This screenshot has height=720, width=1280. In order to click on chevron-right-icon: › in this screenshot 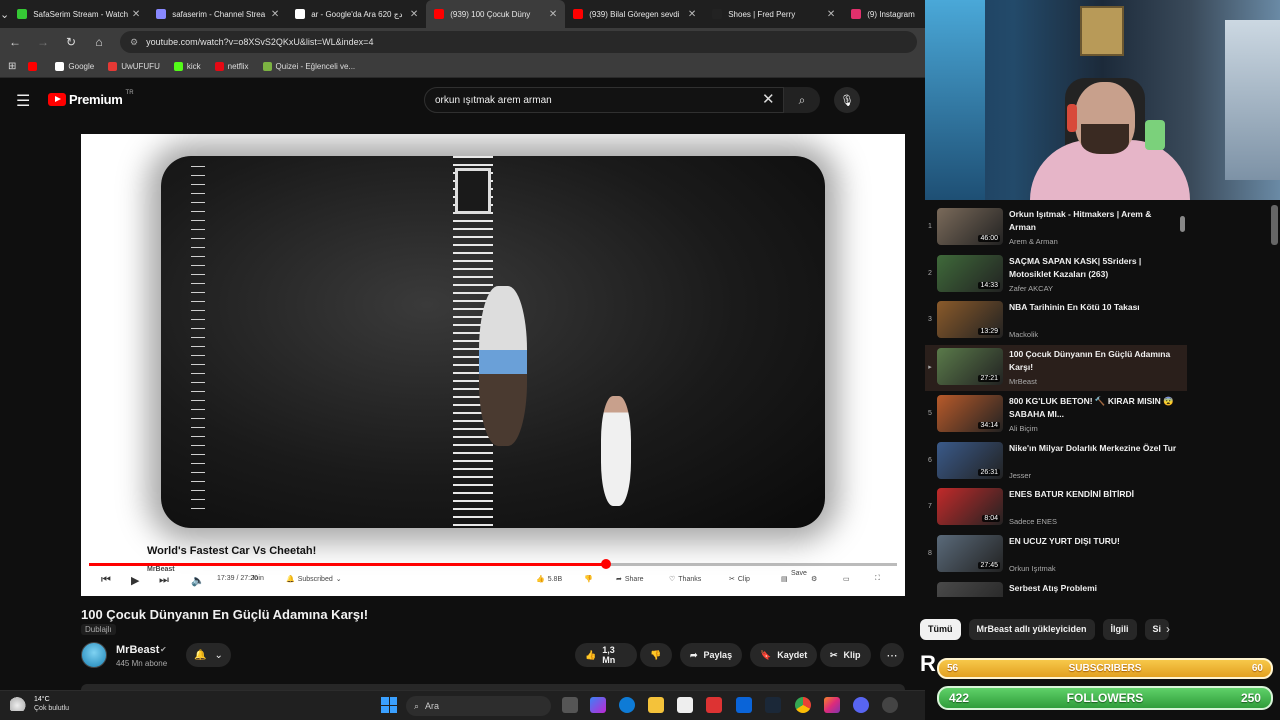, I will do `click(1168, 629)`.